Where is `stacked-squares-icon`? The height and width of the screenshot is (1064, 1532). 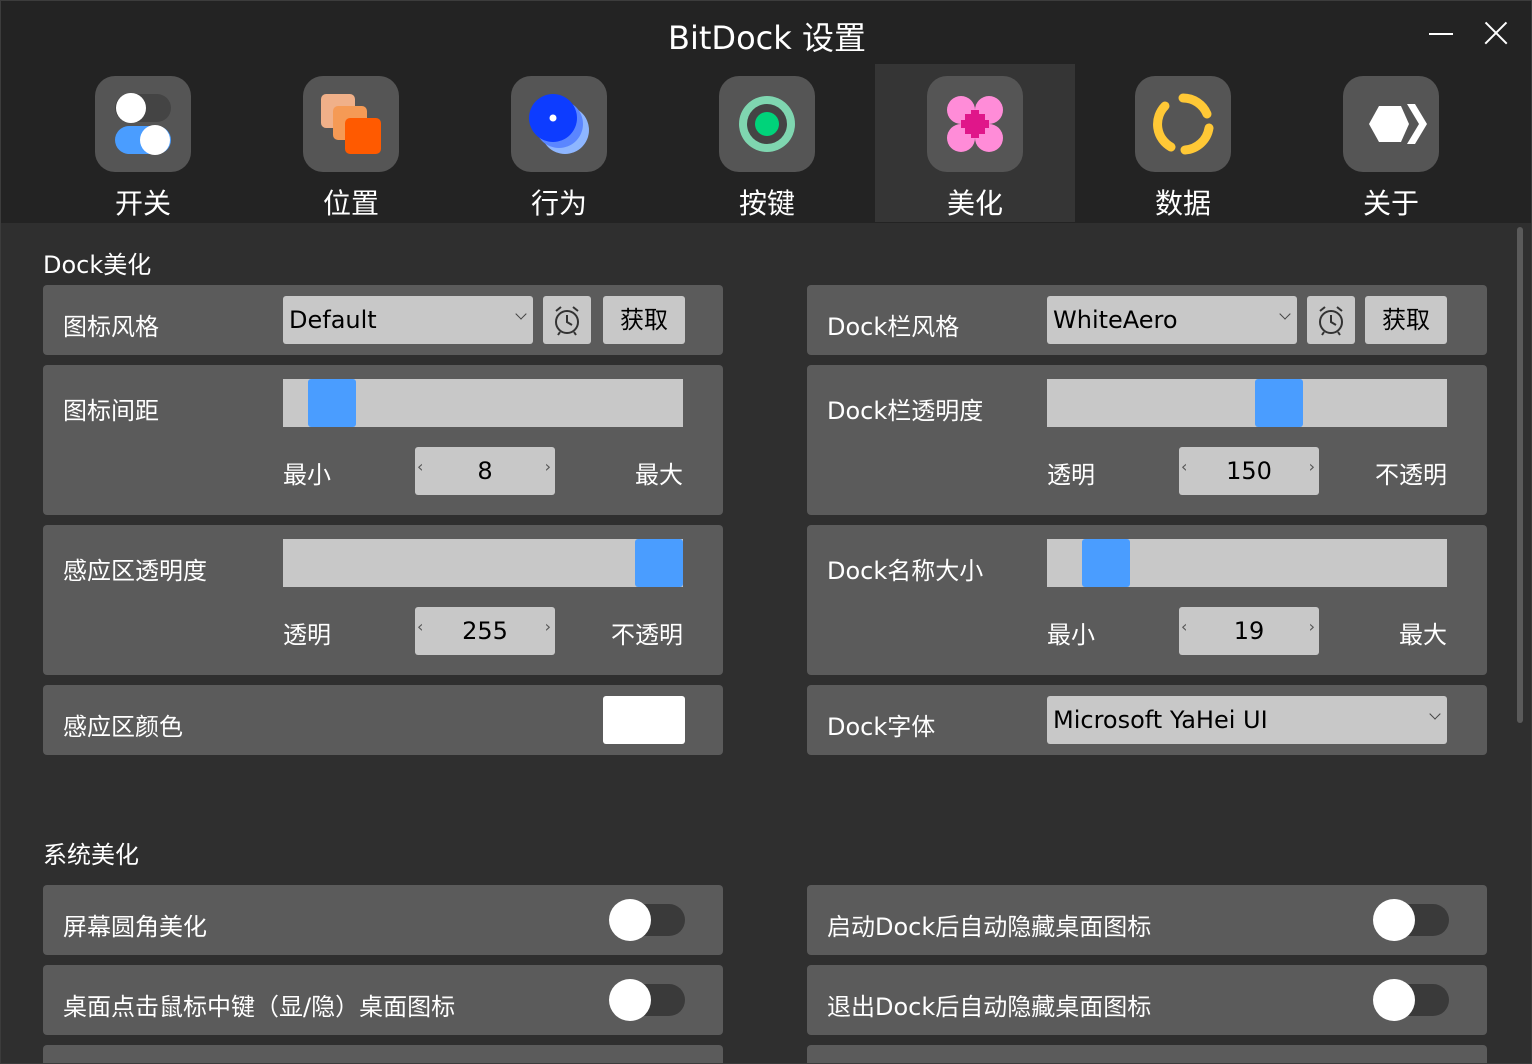
stacked-squares-icon is located at coordinates (351, 124).